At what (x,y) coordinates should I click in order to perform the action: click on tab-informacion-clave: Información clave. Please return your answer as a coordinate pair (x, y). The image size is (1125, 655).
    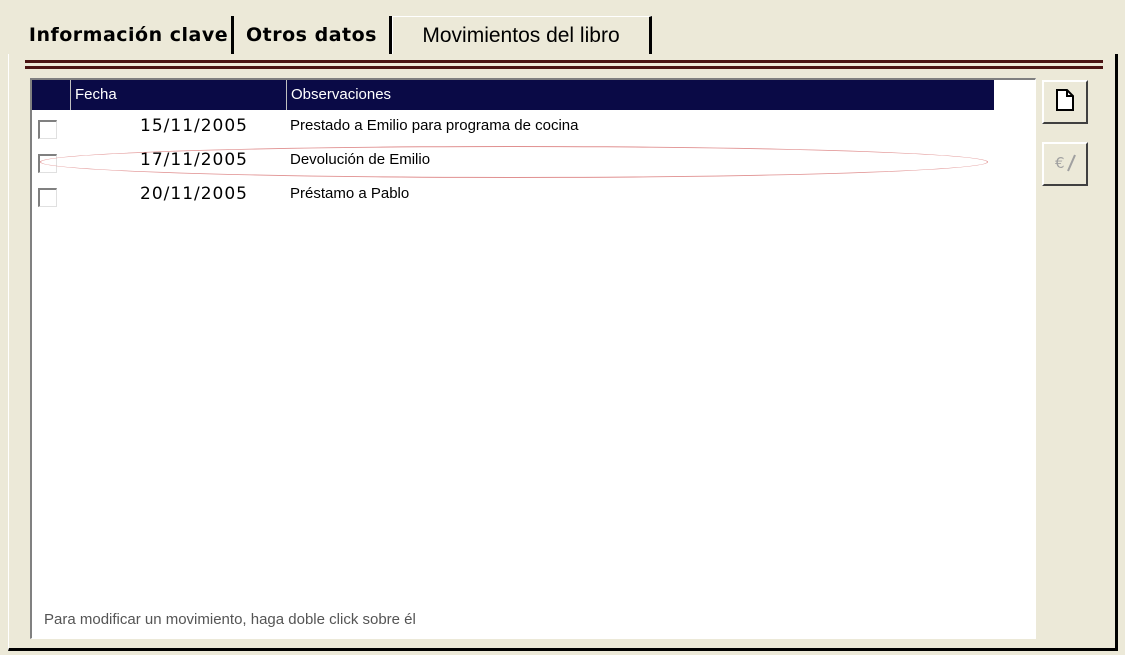
    Looking at the image, I should click on (130, 35).